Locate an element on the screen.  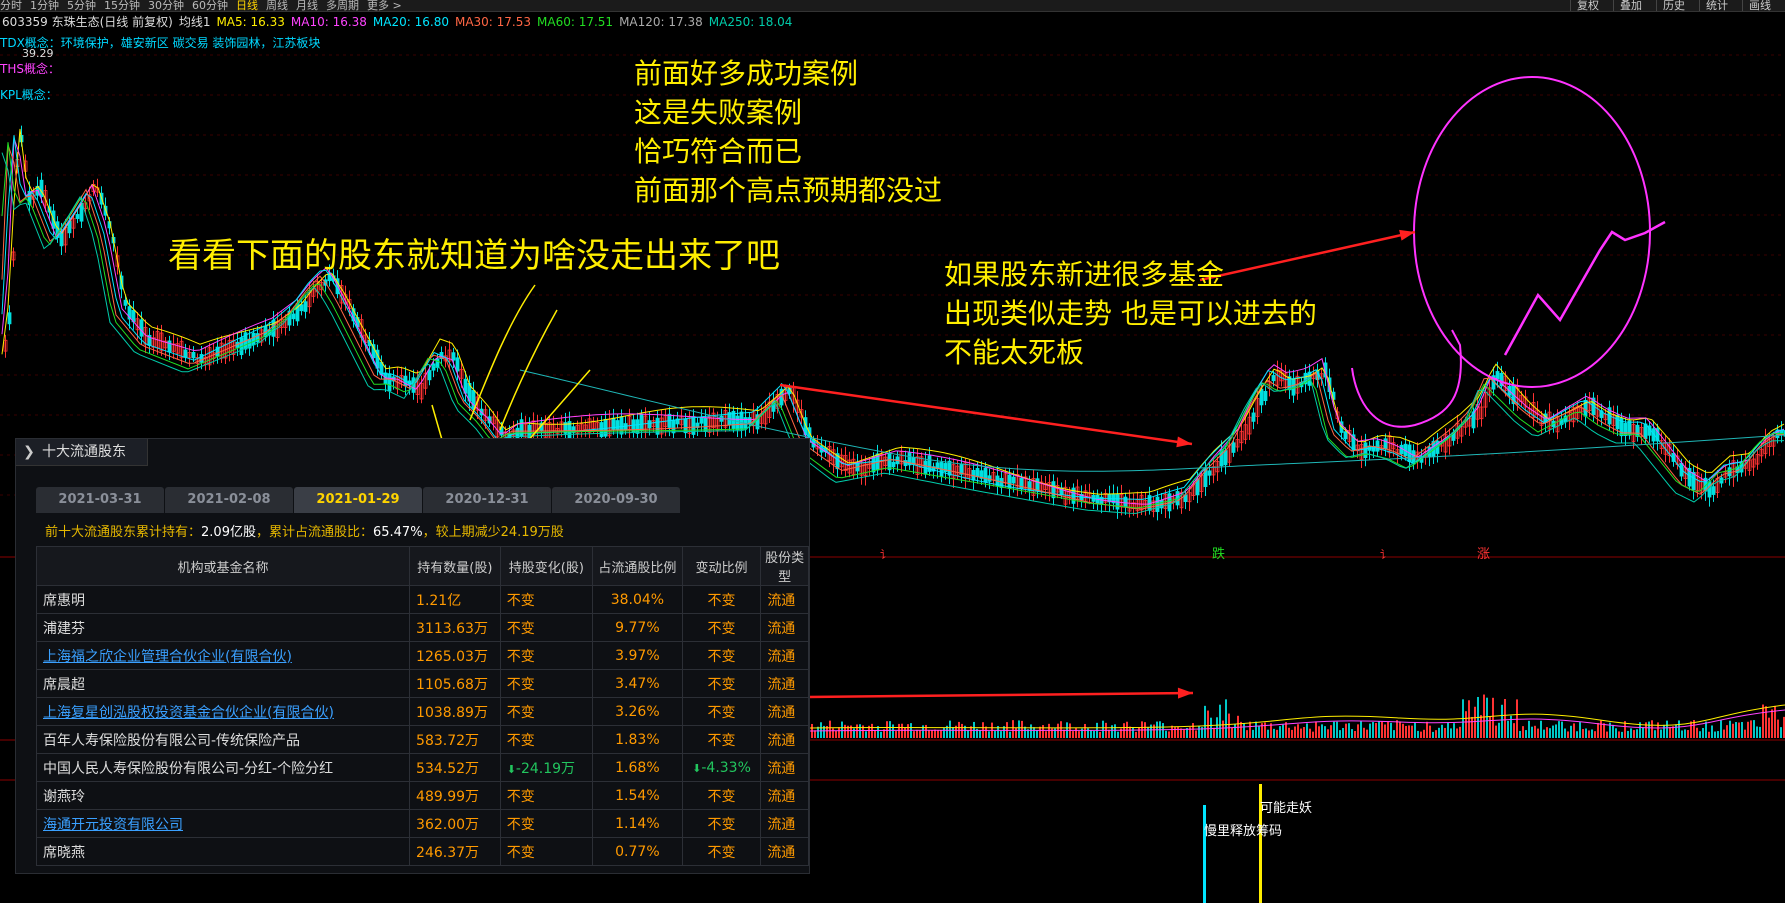
panel-header: ❯ 十大流通股东 is located at coordinates (82, 452).